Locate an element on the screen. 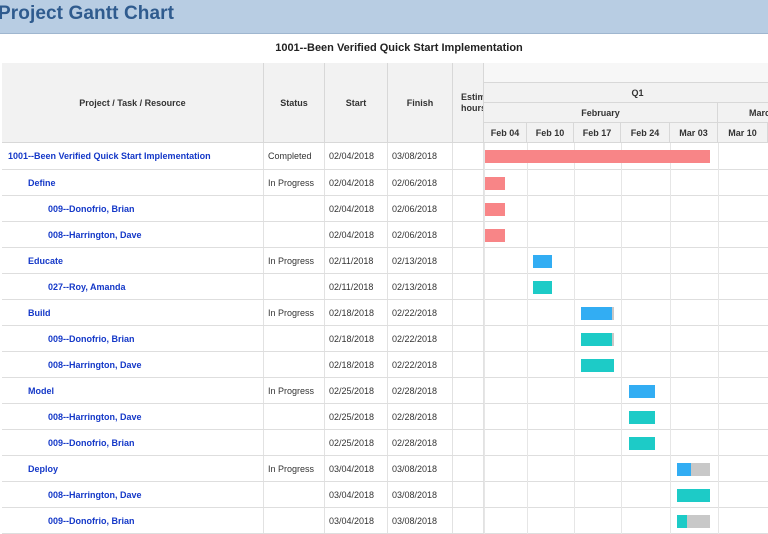  week-header: Feb 17 is located at coordinates (597, 133).